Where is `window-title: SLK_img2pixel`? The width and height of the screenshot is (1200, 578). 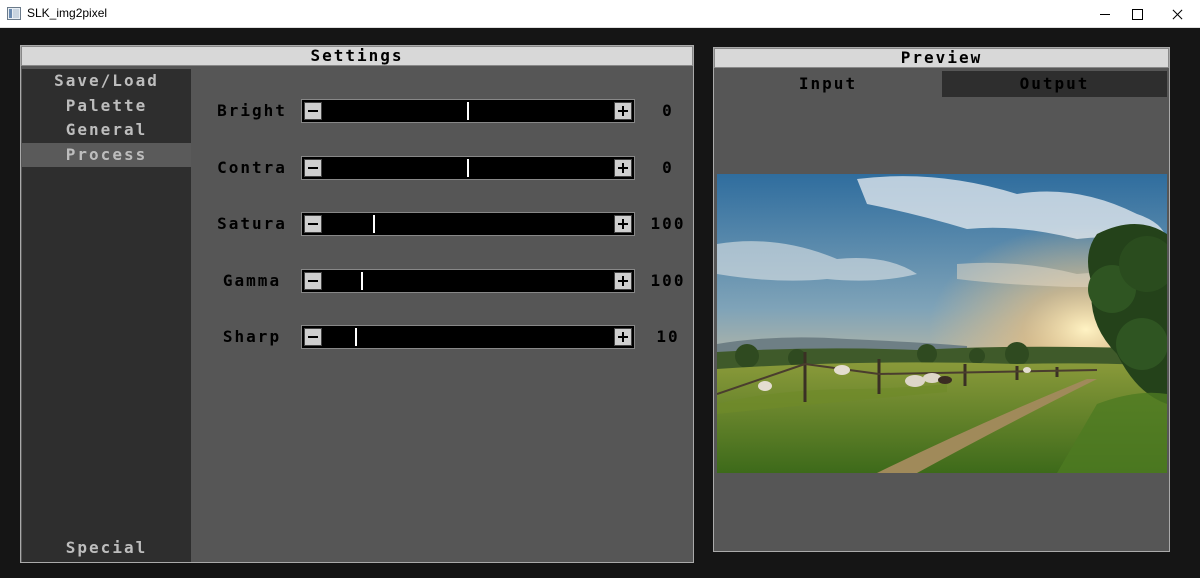
window-title: SLK_img2pixel is located at coordinates (67, 13).